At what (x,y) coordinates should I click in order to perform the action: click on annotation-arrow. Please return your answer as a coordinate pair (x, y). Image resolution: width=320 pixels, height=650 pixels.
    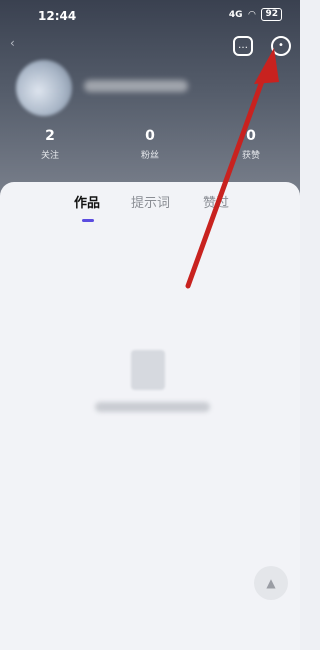
    Looking at the image, I should click on (232, 168).